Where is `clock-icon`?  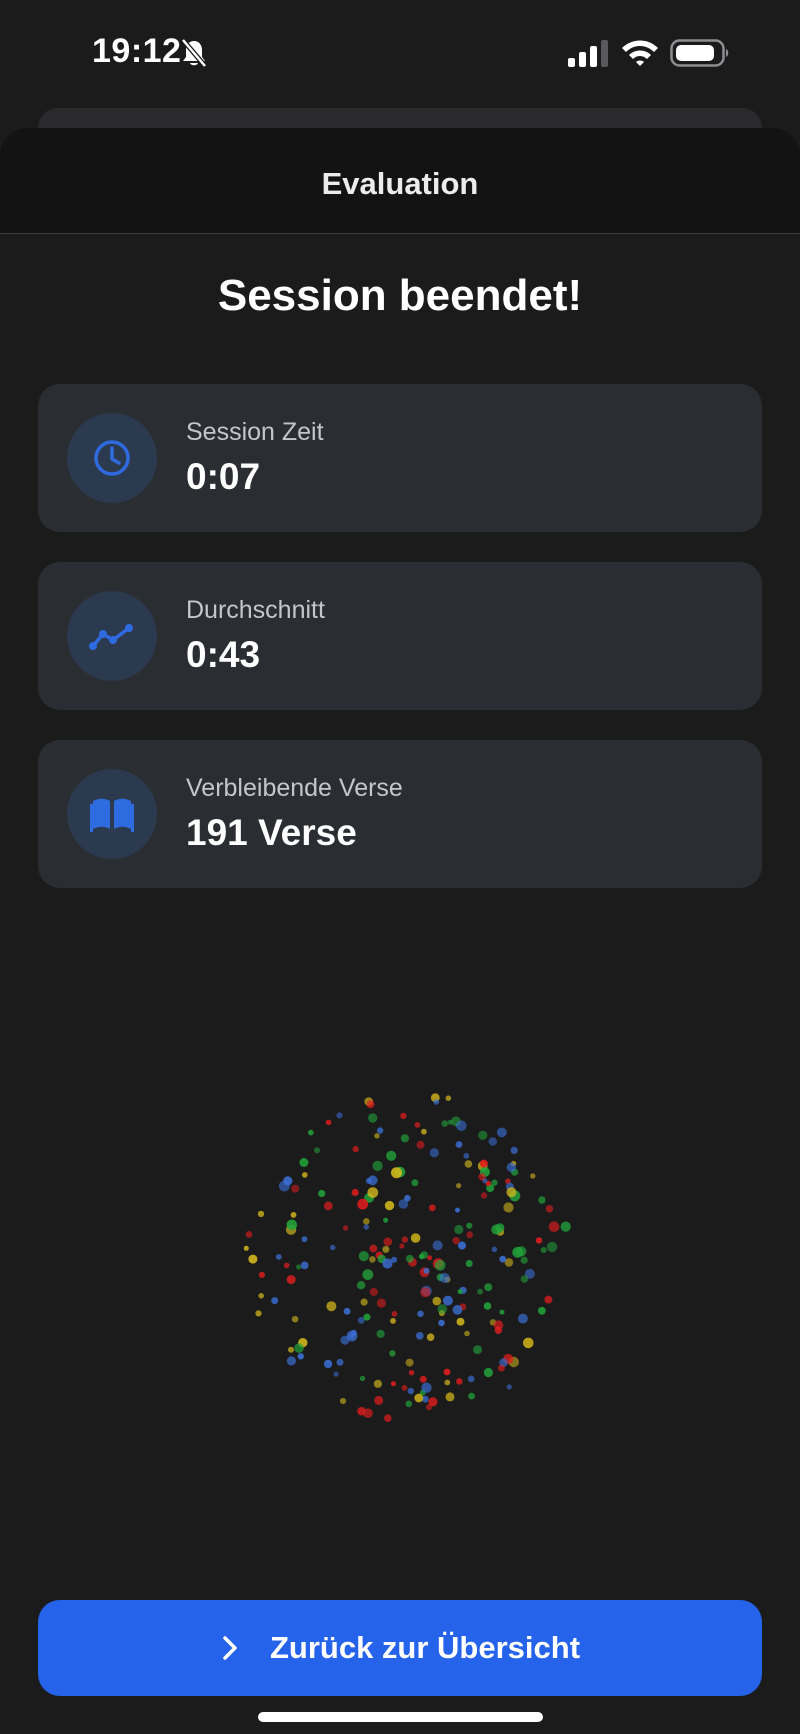 clock-icon is located at coordinates (112, 458).